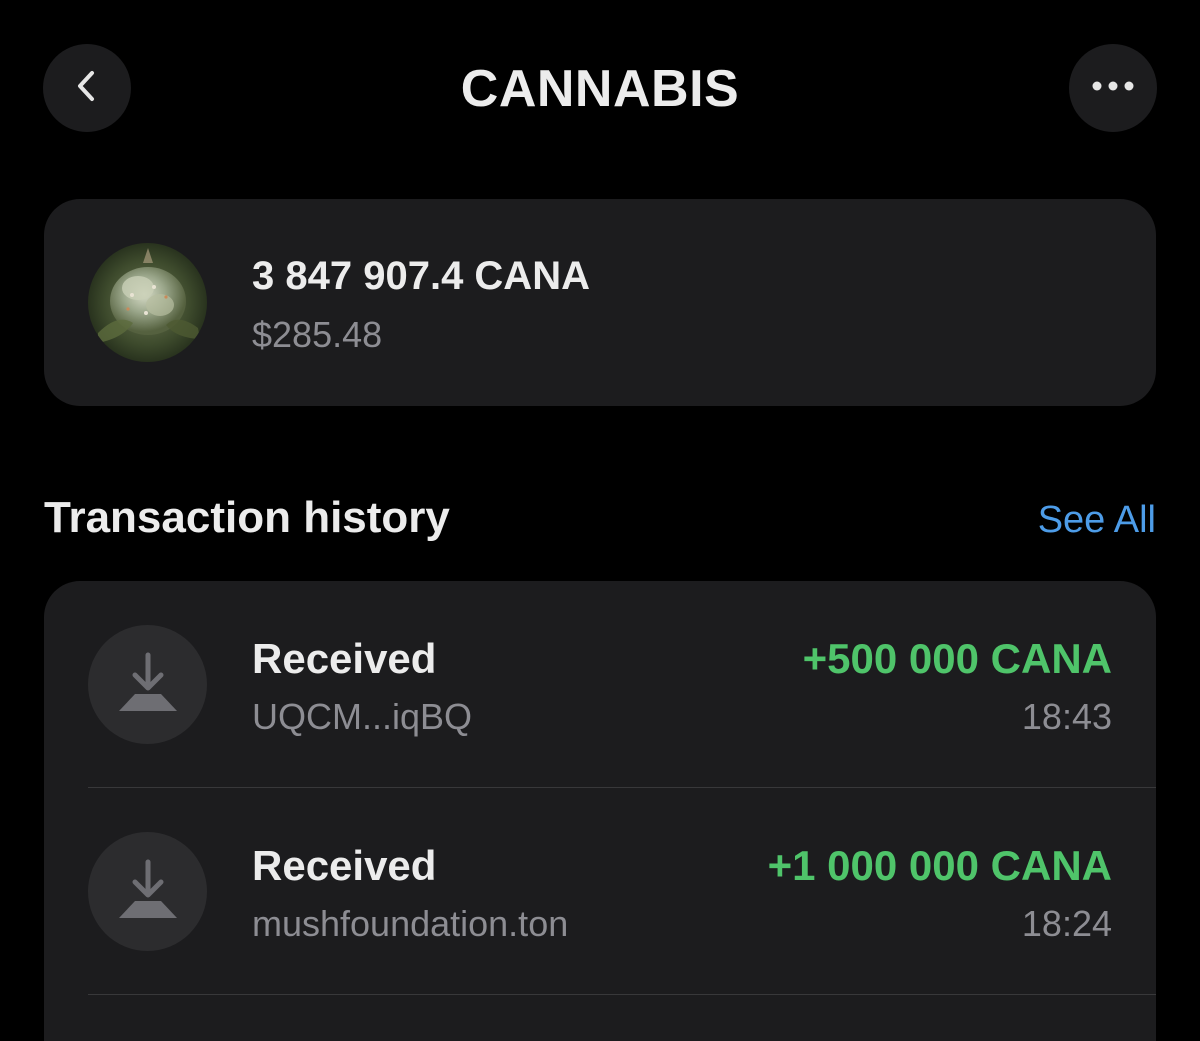  I want to click on token-balance: 3 847 907.4 CANA, so click(421, 276).